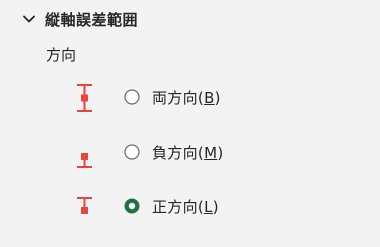  Describe the element at coordinates (132, 152) in the screenshot. I see `radio-minus` at that location.